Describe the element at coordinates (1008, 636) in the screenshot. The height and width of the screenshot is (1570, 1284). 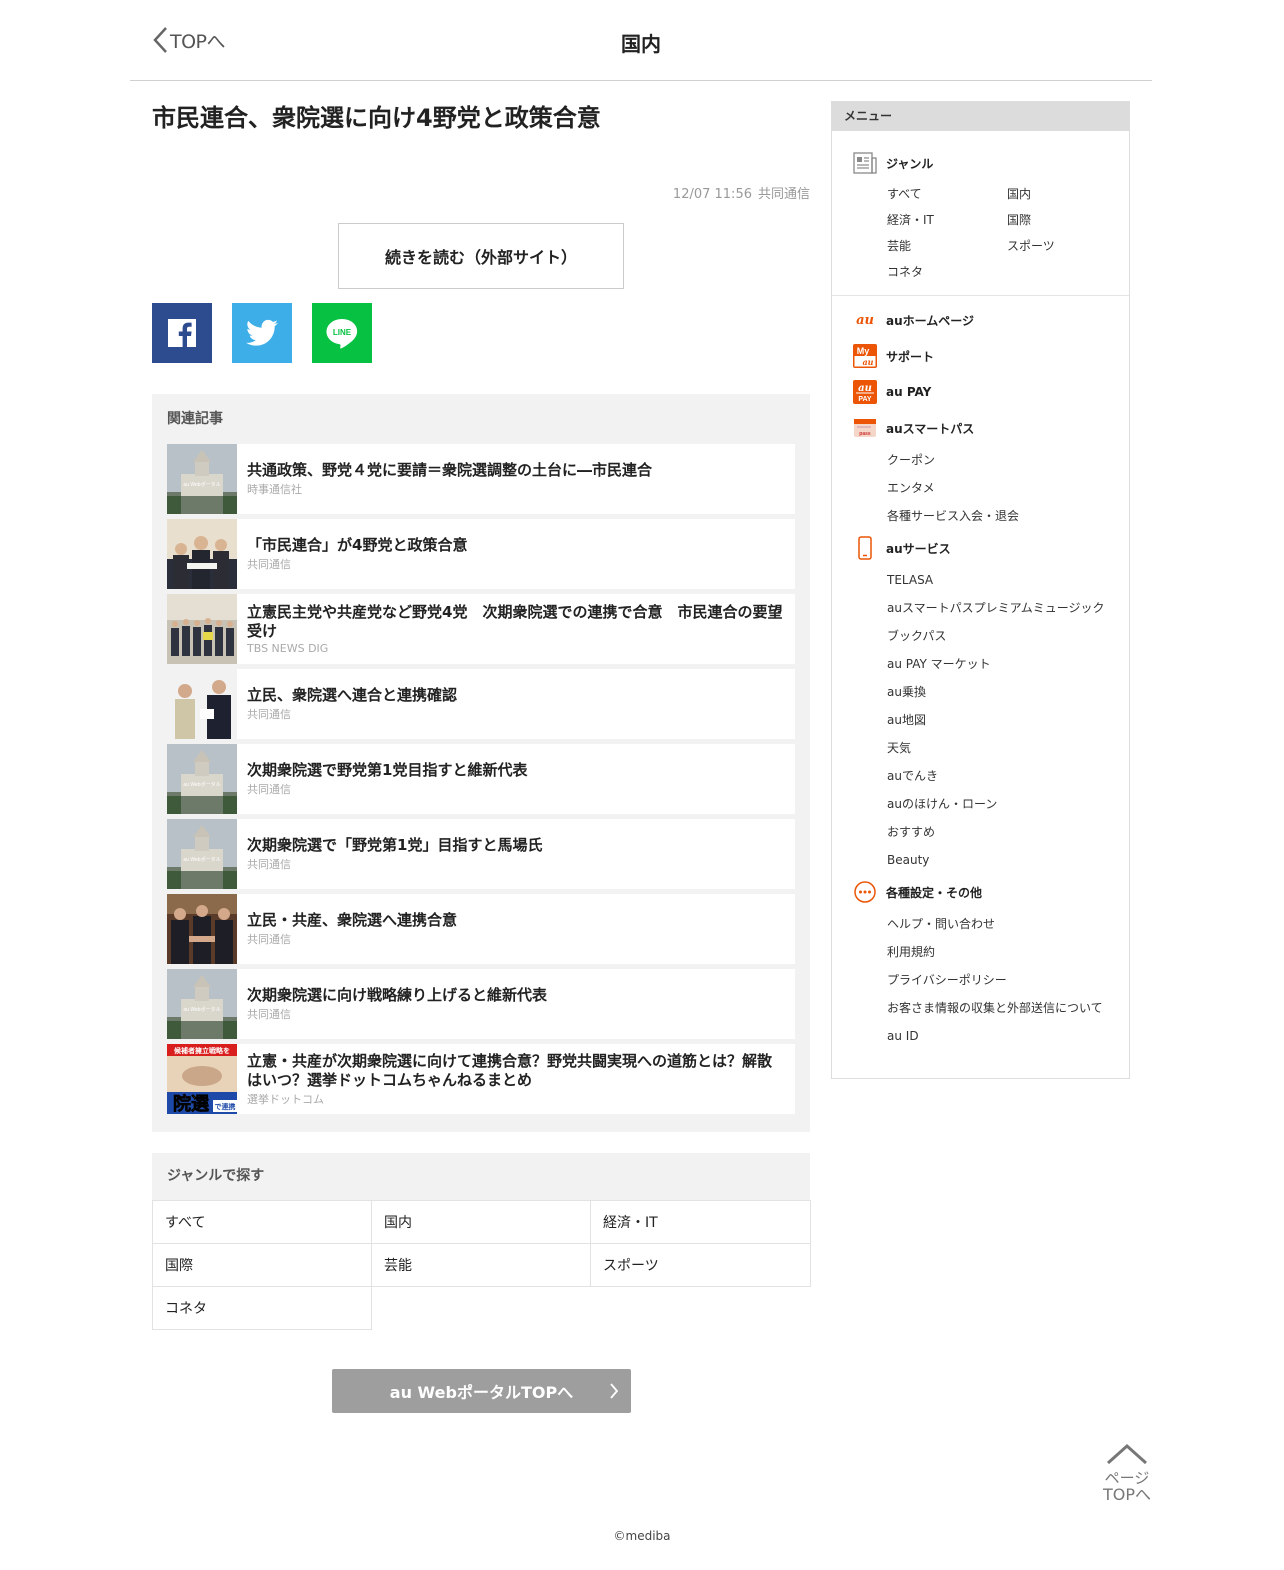
I see `link-bookpass: ブックパス` at that location.